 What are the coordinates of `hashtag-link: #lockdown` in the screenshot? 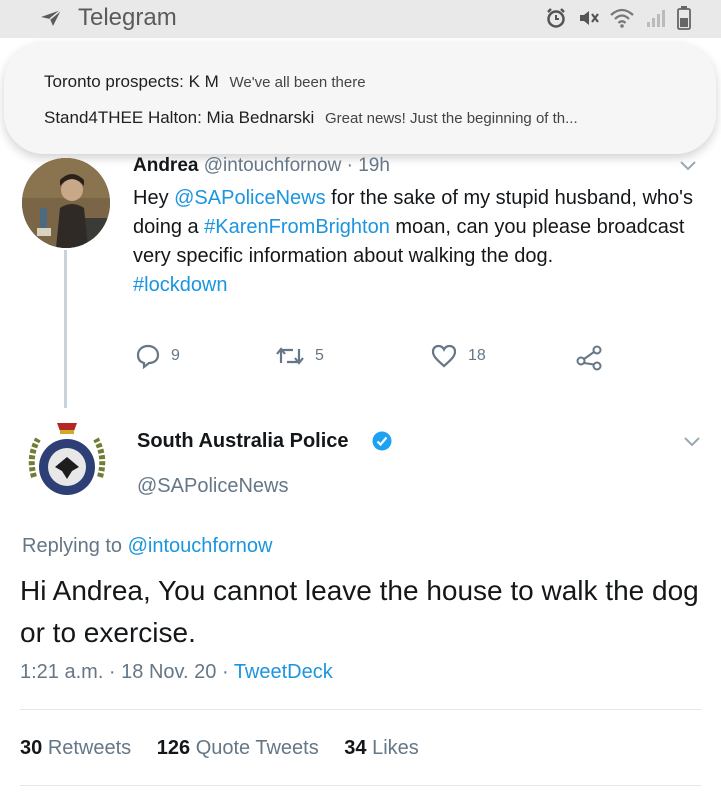 It's located at (180, 285).